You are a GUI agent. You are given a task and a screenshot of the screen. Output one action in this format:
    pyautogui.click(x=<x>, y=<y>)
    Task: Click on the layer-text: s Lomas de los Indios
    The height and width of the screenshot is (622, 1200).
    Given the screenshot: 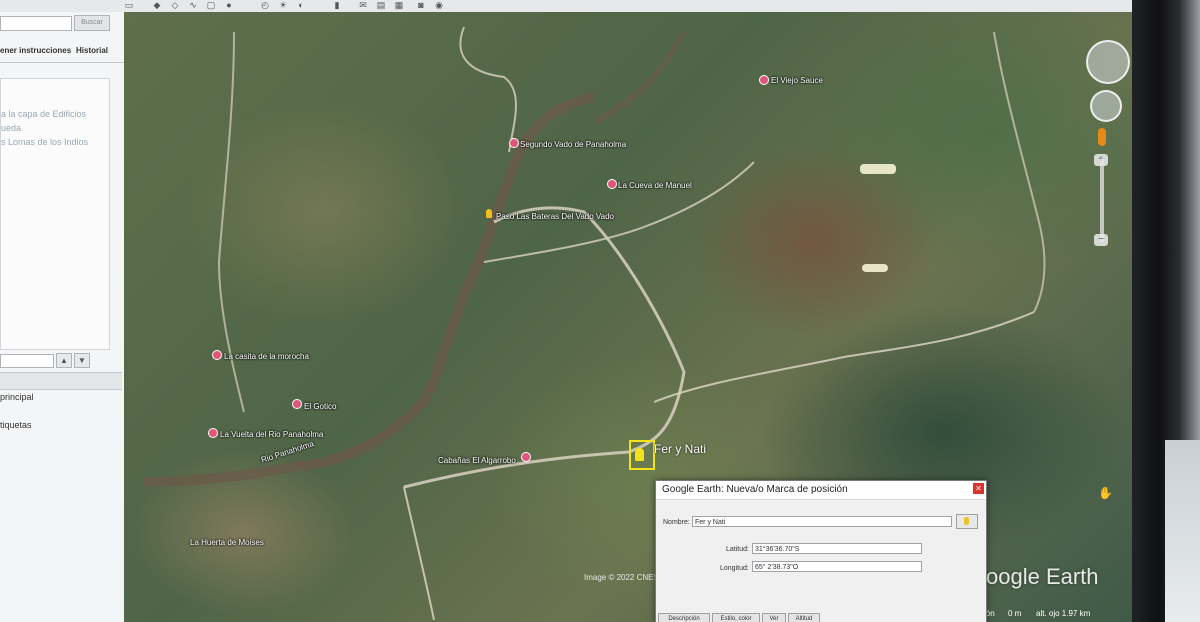 What is the action you would take?
    pyautogui.click(x=45, y=142)
    